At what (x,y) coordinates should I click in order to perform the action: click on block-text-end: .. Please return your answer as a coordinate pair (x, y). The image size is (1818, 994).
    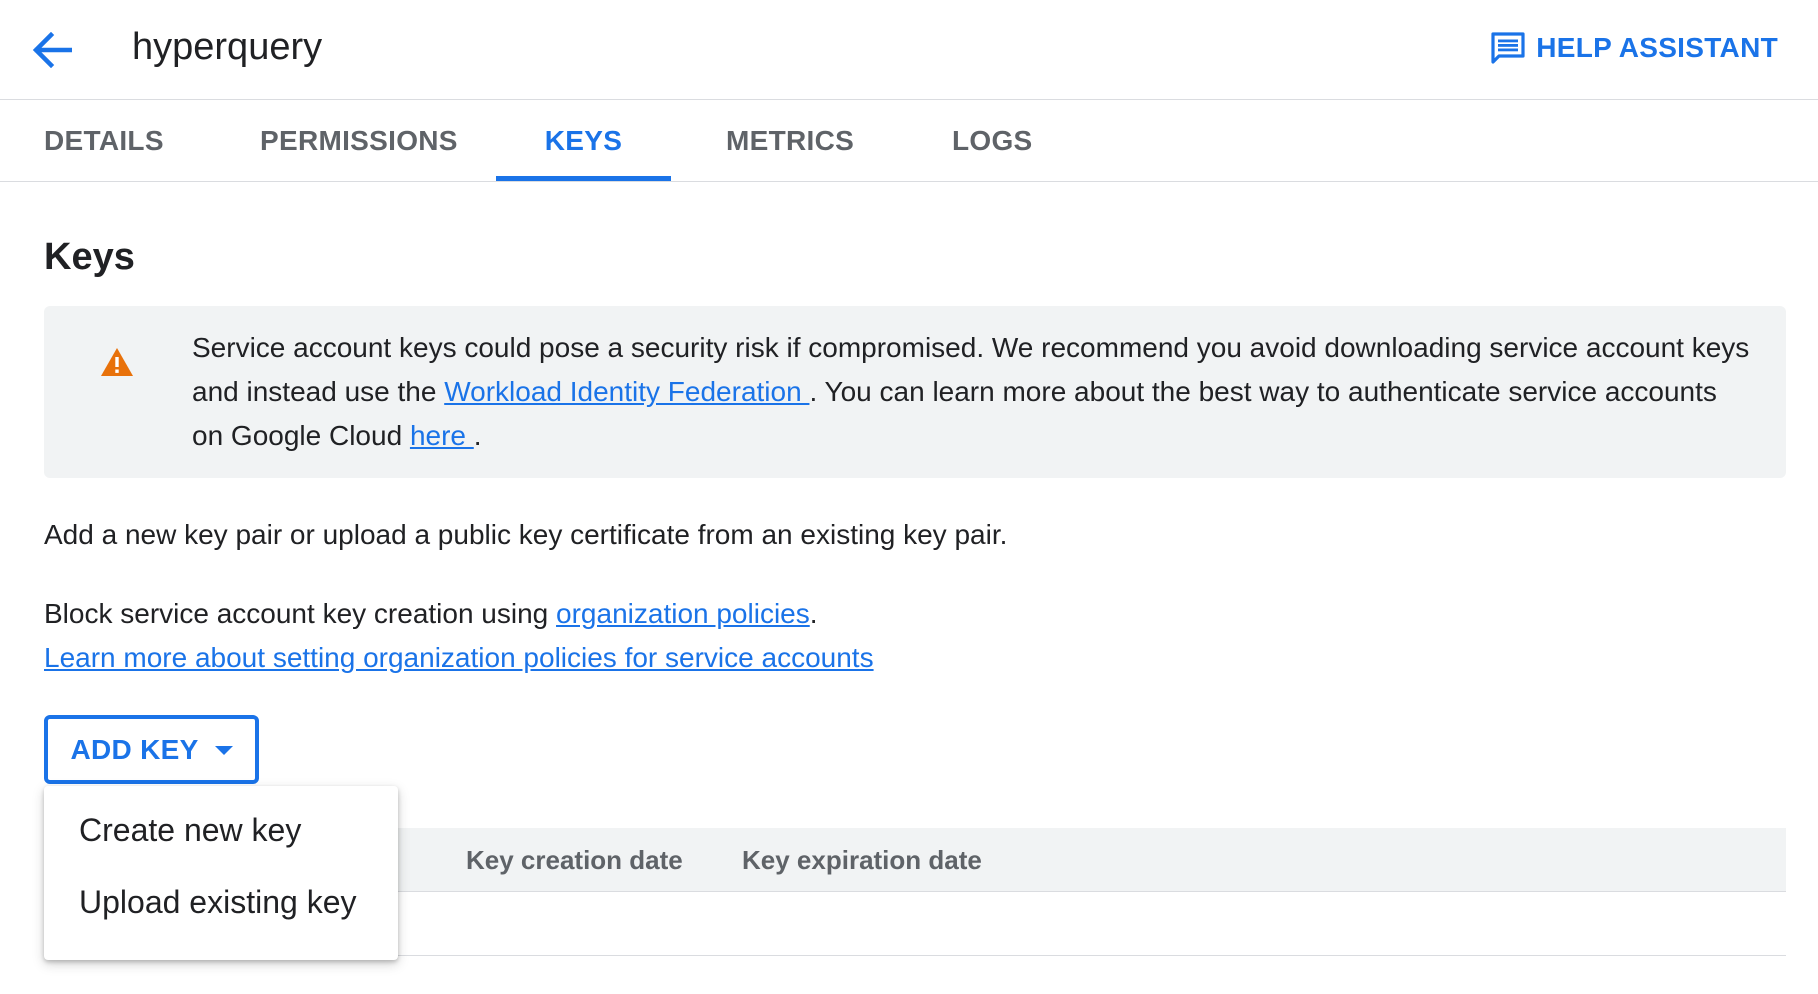
    Looking at the image, I should click on (813, 613).